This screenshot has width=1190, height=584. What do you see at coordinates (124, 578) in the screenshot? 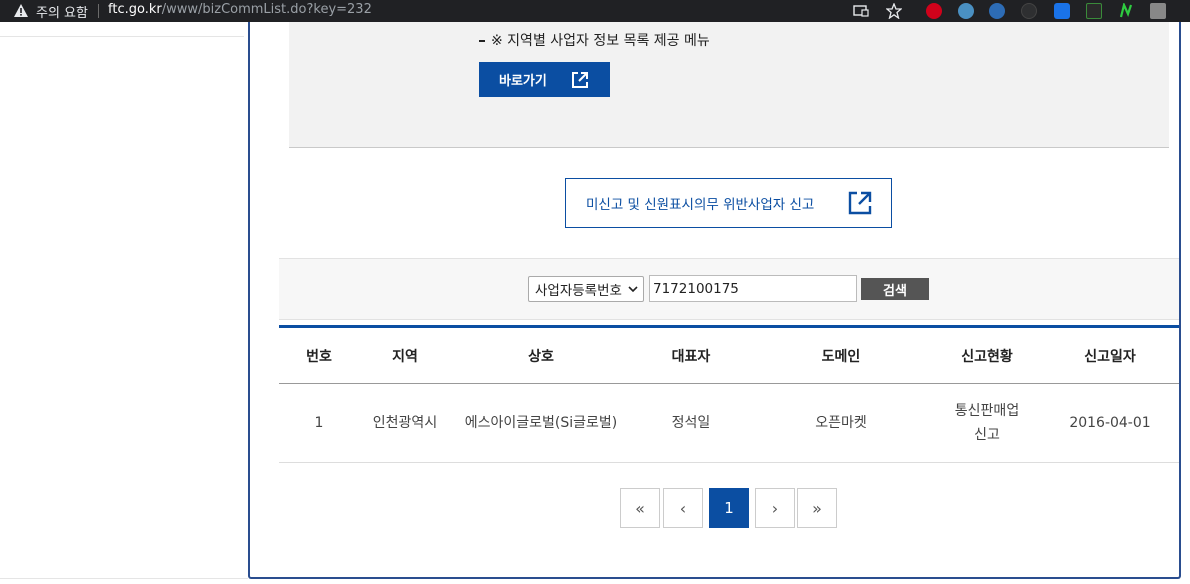
I see `footer-divider` at bounding box center [124, 578].